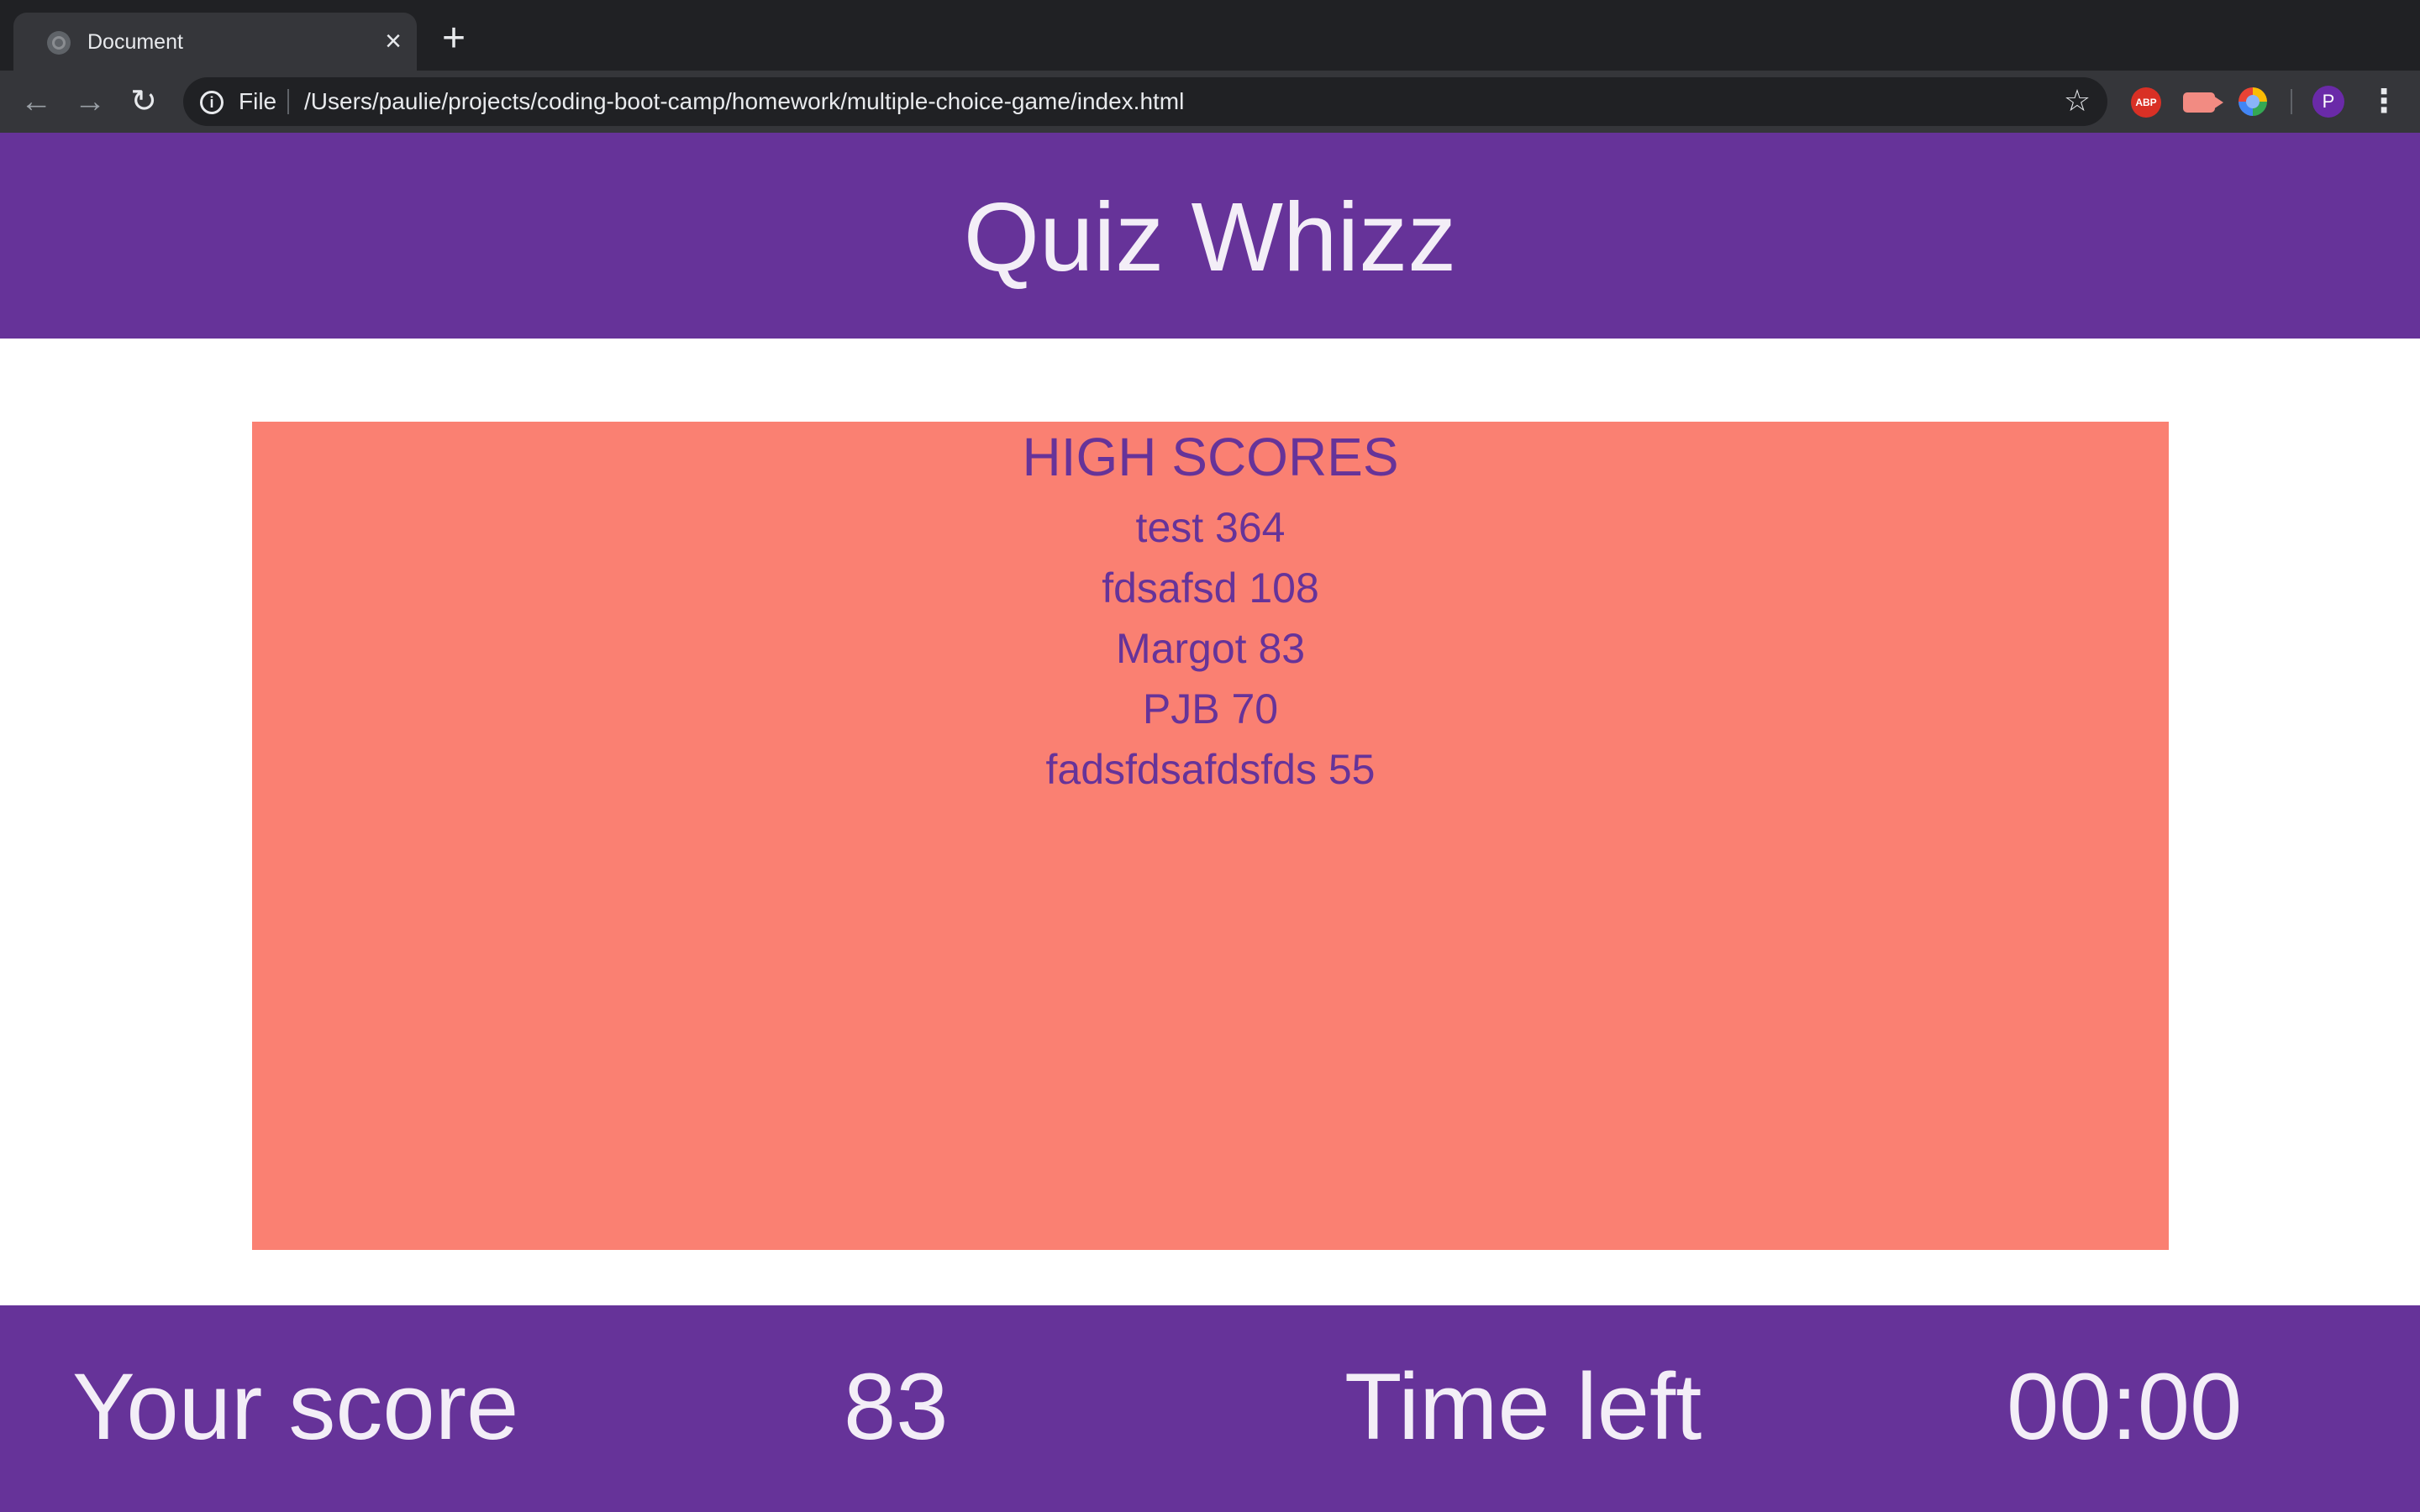 The image size is (2420, 1512). Describe the element at coordinates (2146, 102) in the screenshot. I see `adblock-plus-icon: ABP` at that location.